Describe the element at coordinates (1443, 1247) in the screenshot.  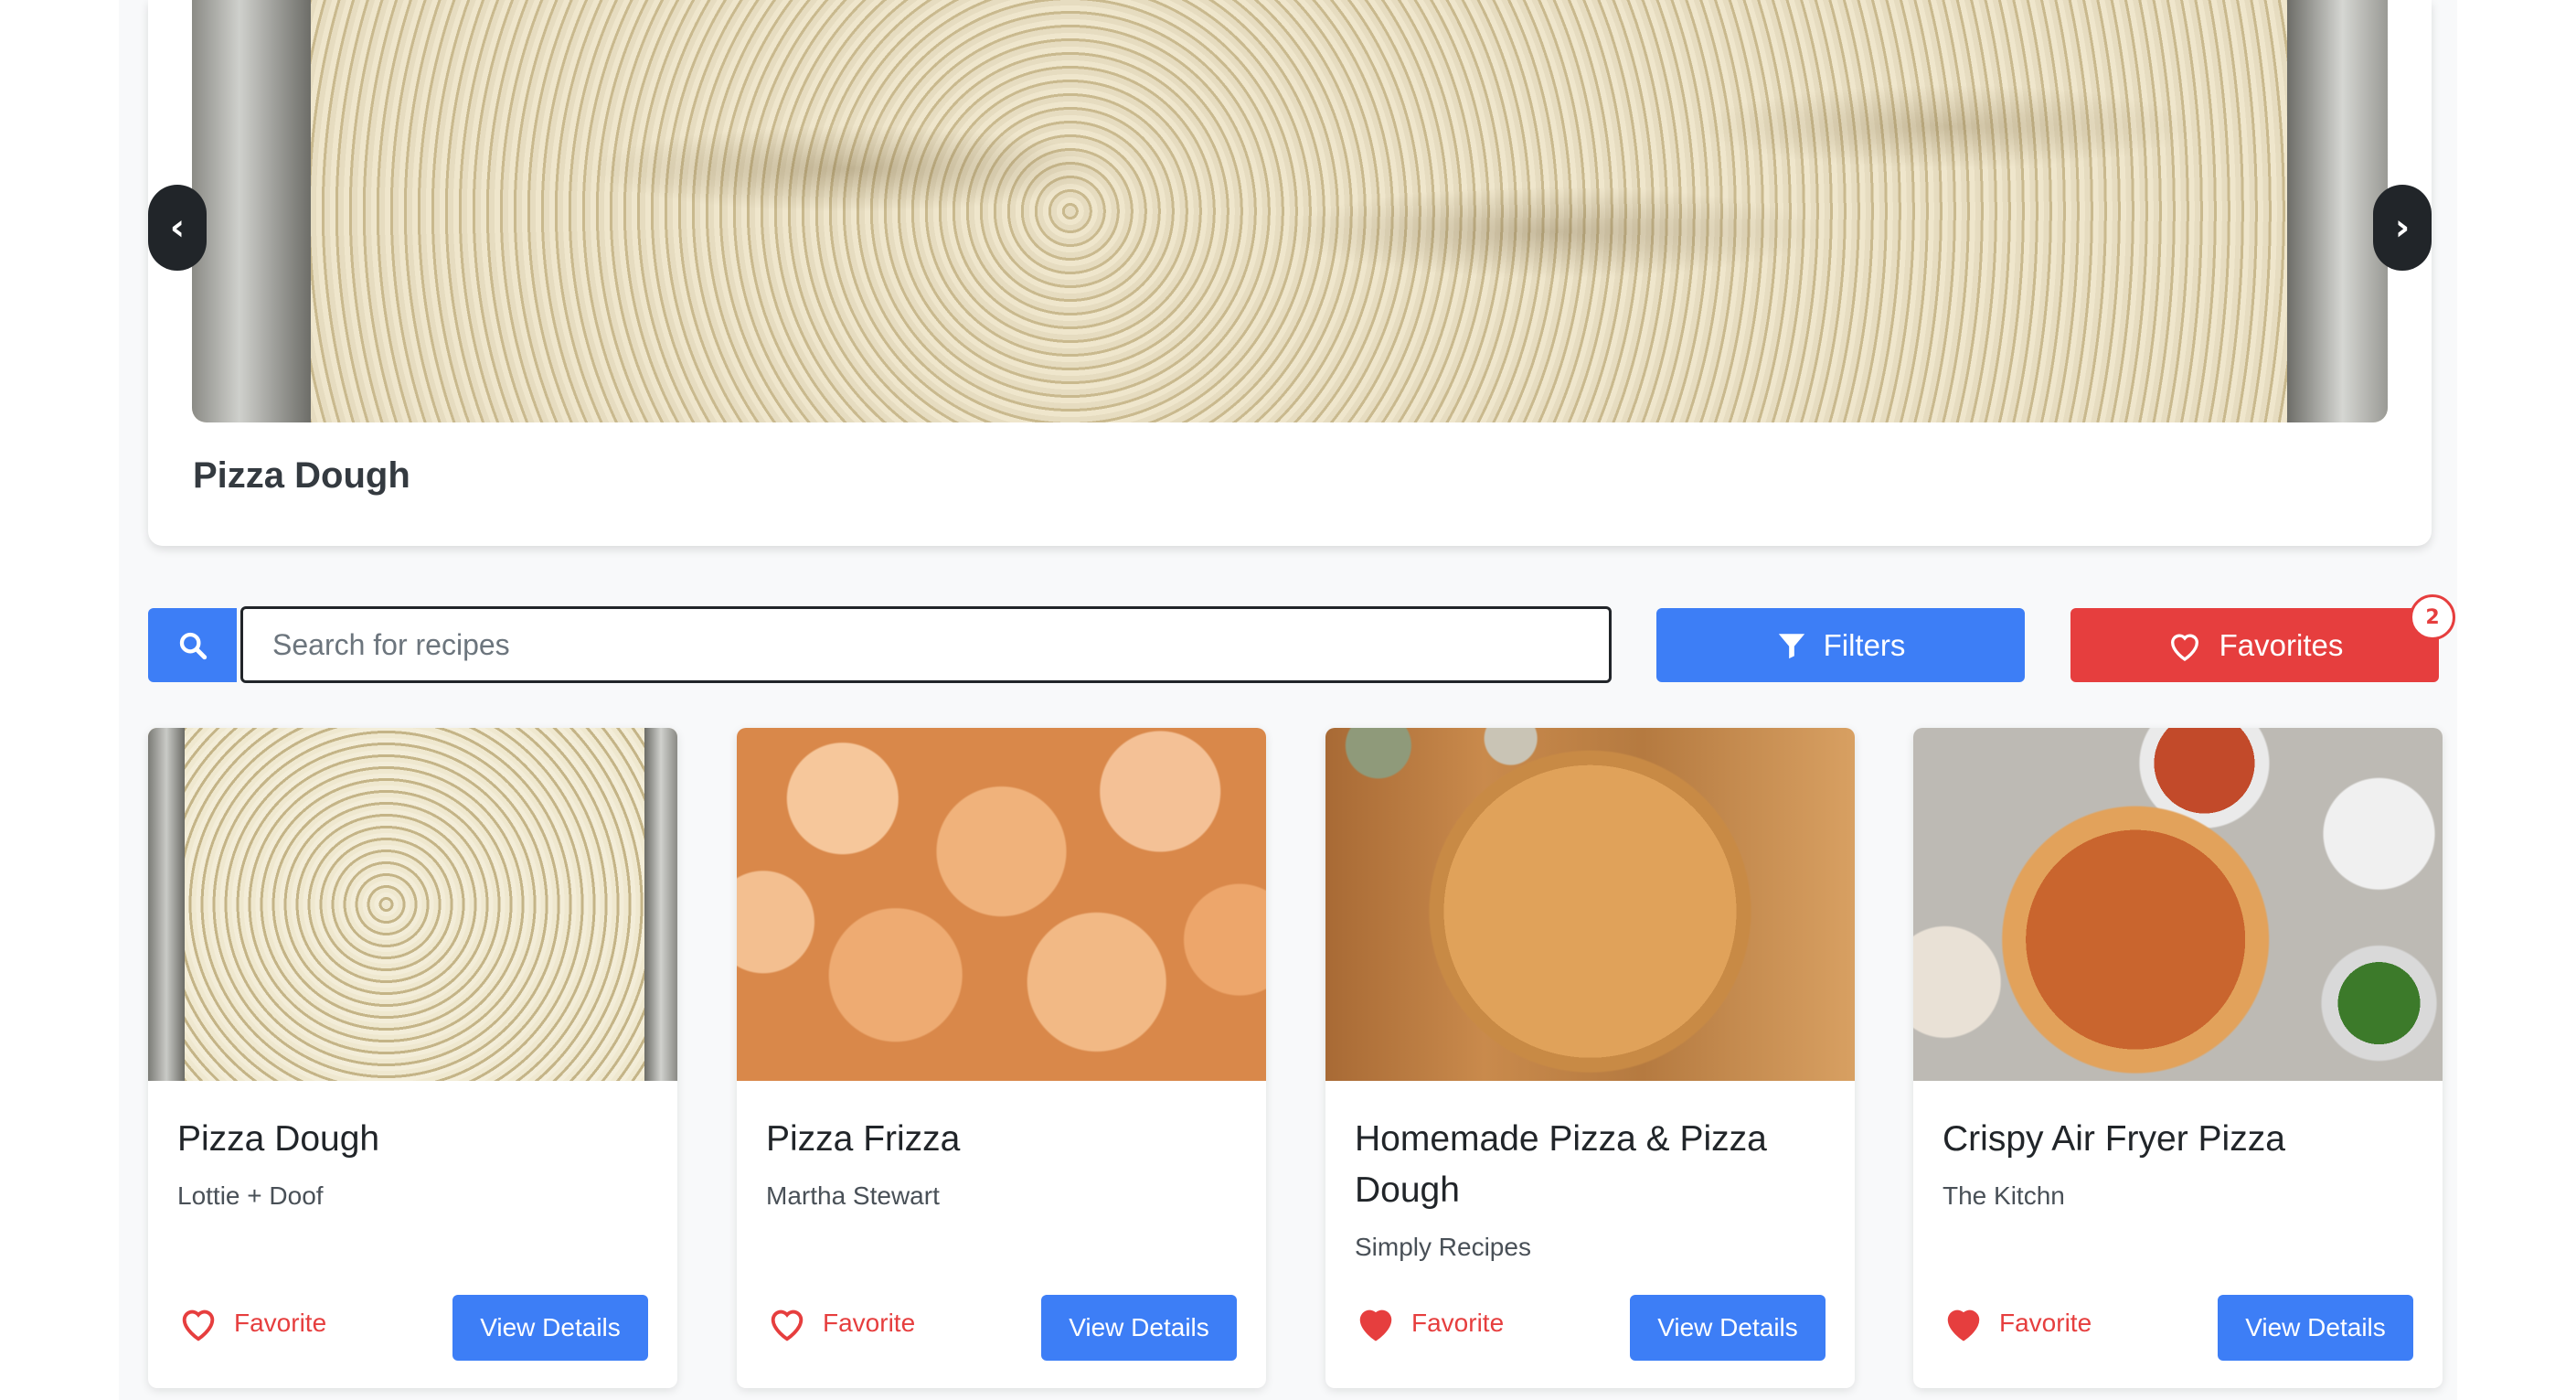
I see `recipe-source: Simply Recipes` at that location.